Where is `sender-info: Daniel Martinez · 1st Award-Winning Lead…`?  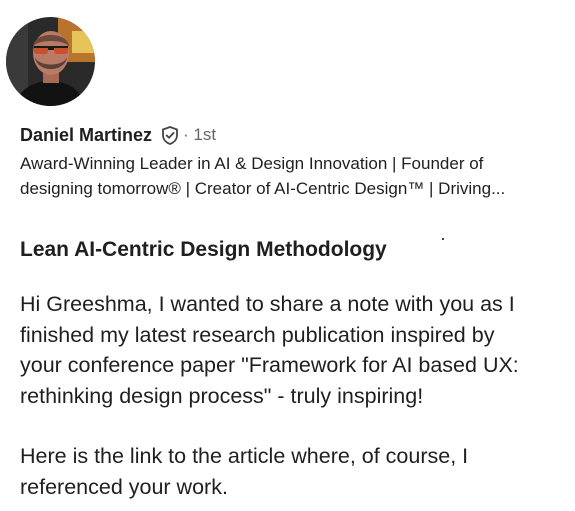
sender-info: Daniel Martinez · 1st Award-Winning Lead… is located at coordinates (290, 162).